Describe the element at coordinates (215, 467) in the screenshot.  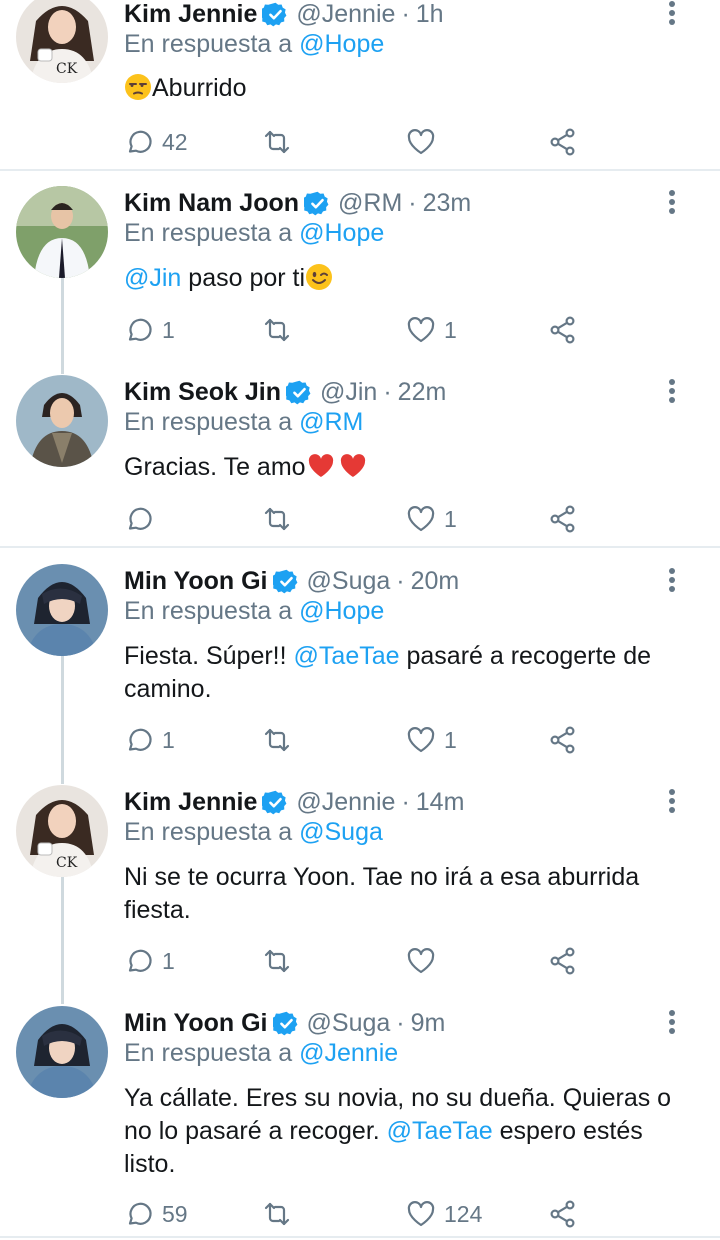
I see `tweet-text-part: Gracias. Te amo` at that location.